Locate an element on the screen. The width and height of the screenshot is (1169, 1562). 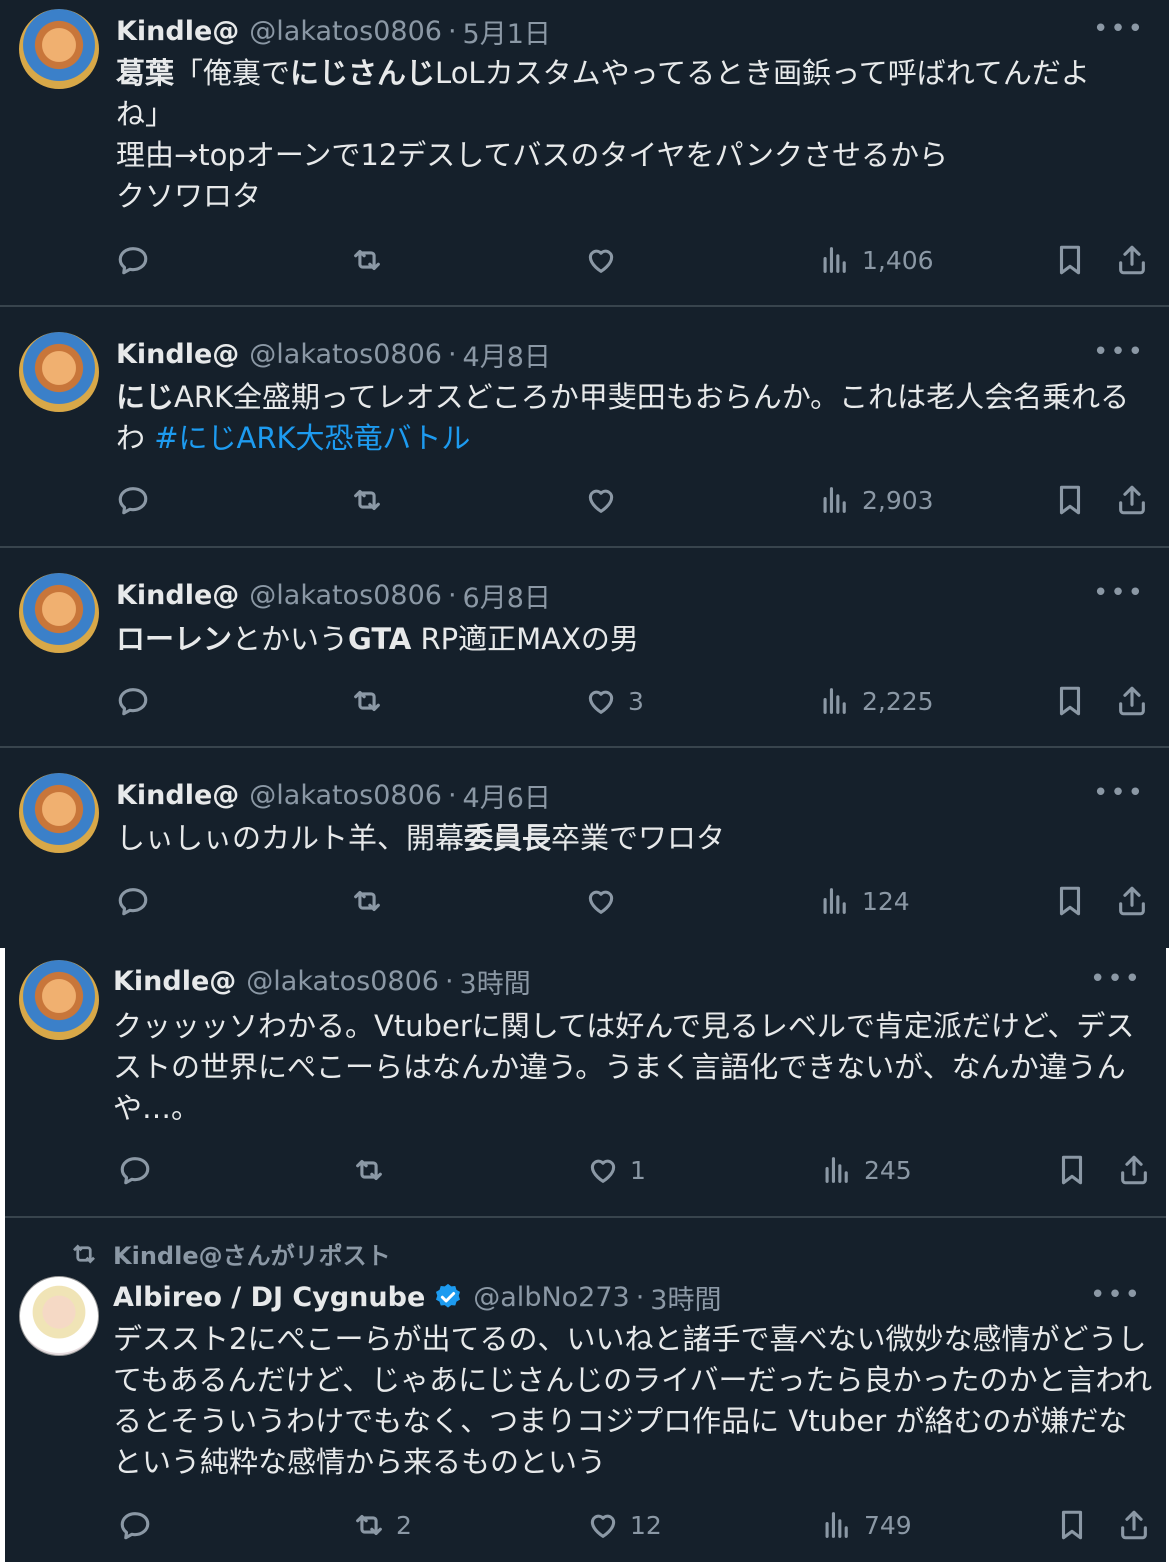
heart-icon is located at coordinates (601, 261).